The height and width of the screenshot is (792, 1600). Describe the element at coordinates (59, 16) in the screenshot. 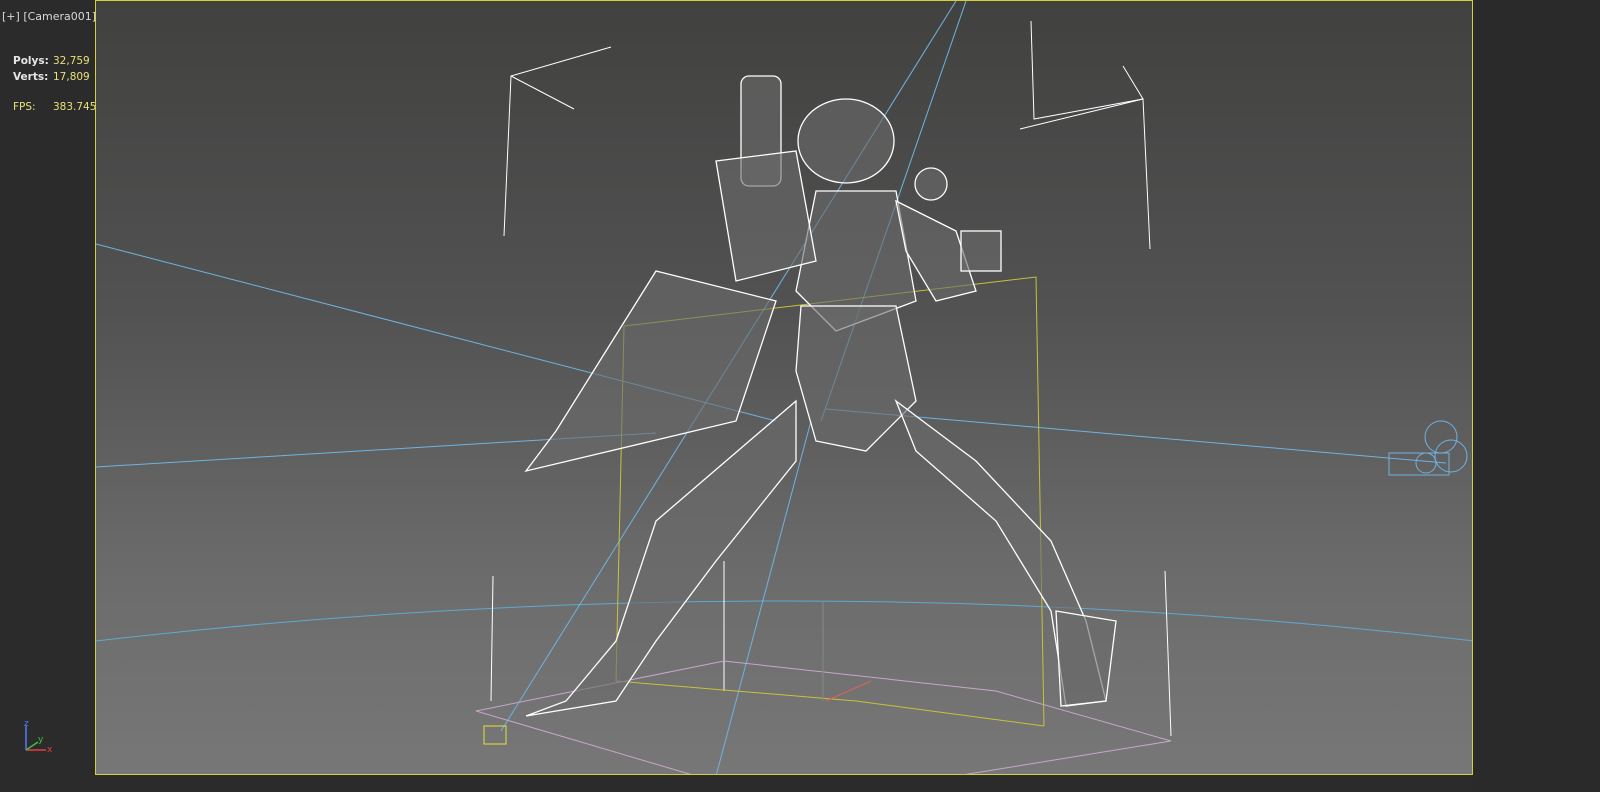

I see `camera-view-label: [Camera001]` at that location.